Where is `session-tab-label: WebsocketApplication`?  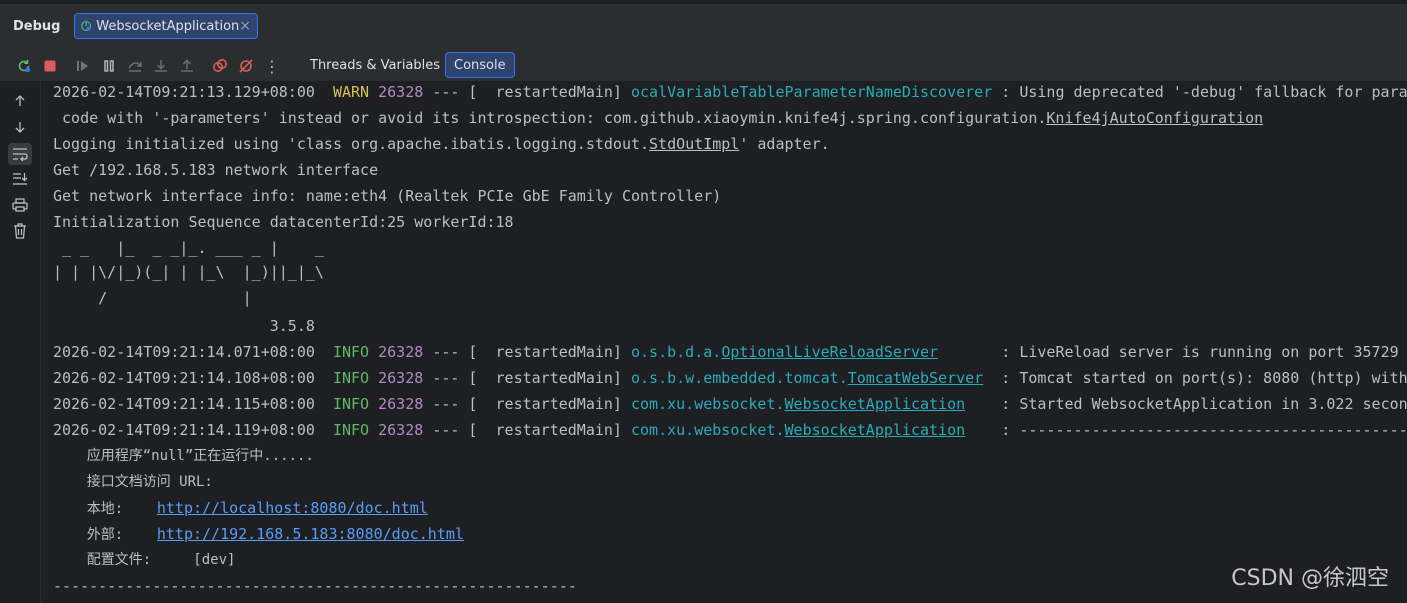 session-tab-label: WebsocketApplication is located at coordinates (168, 26).